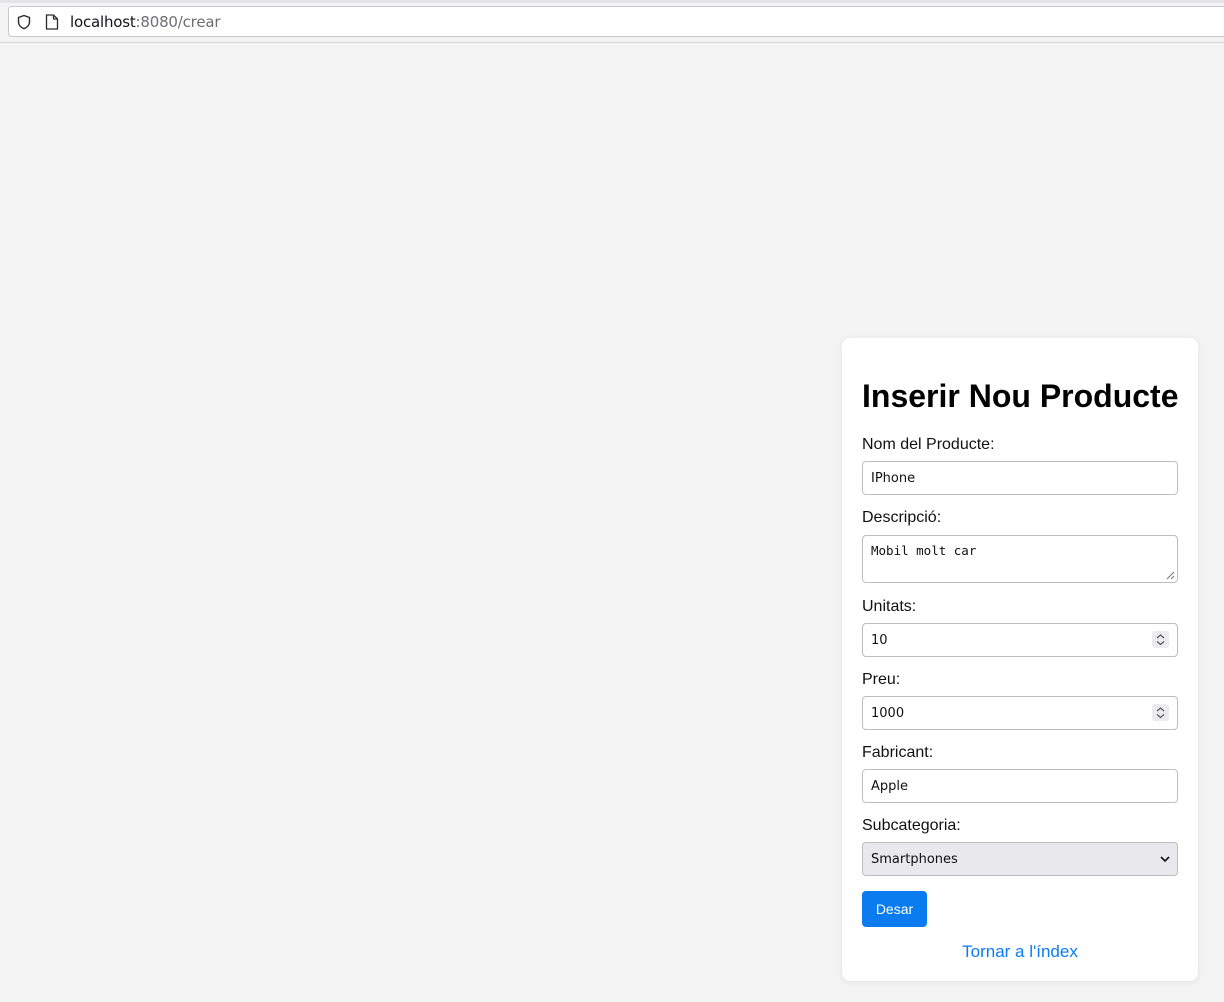 This screenshot has width=1224, height=1002. What do you see at coordinates (1020, 859) in the screenshot?
I see `subcategory-select: Smartphones` at bounding box center [1020, 859].